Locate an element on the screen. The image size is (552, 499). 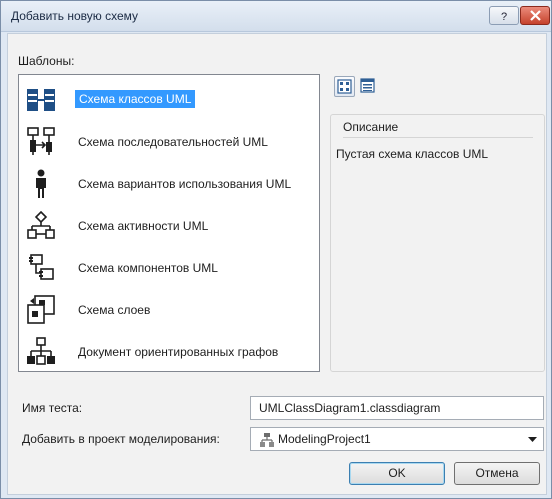
template-item-class-diagram: Схема классов UML is located at coordinates (169, 100).